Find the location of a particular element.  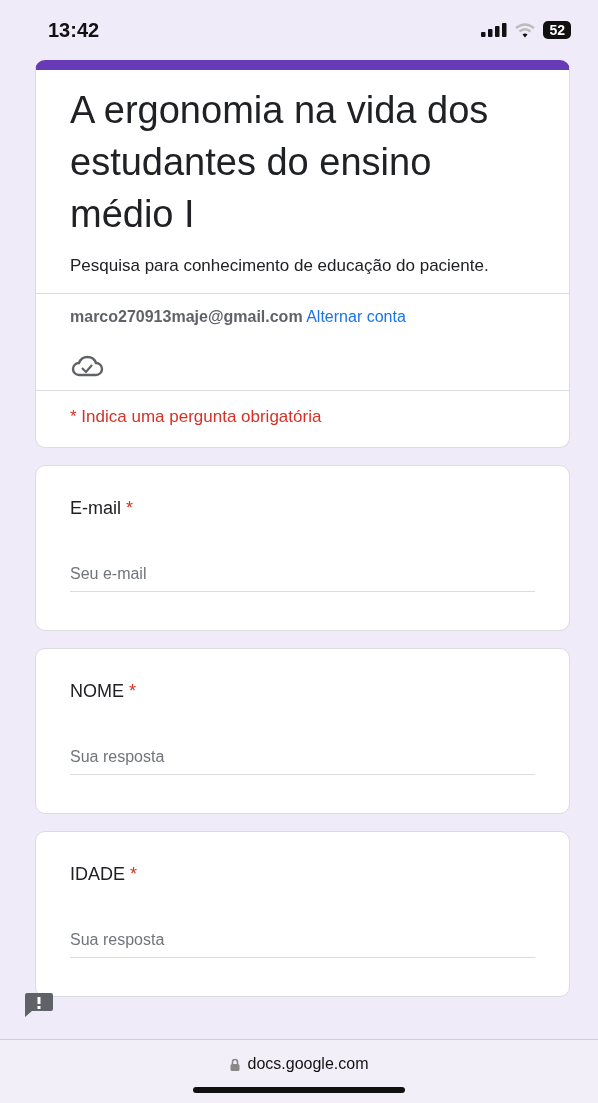

form-description: Pesquisa para conhecimento de educação do paciente. is located at coordinates (280, 266).